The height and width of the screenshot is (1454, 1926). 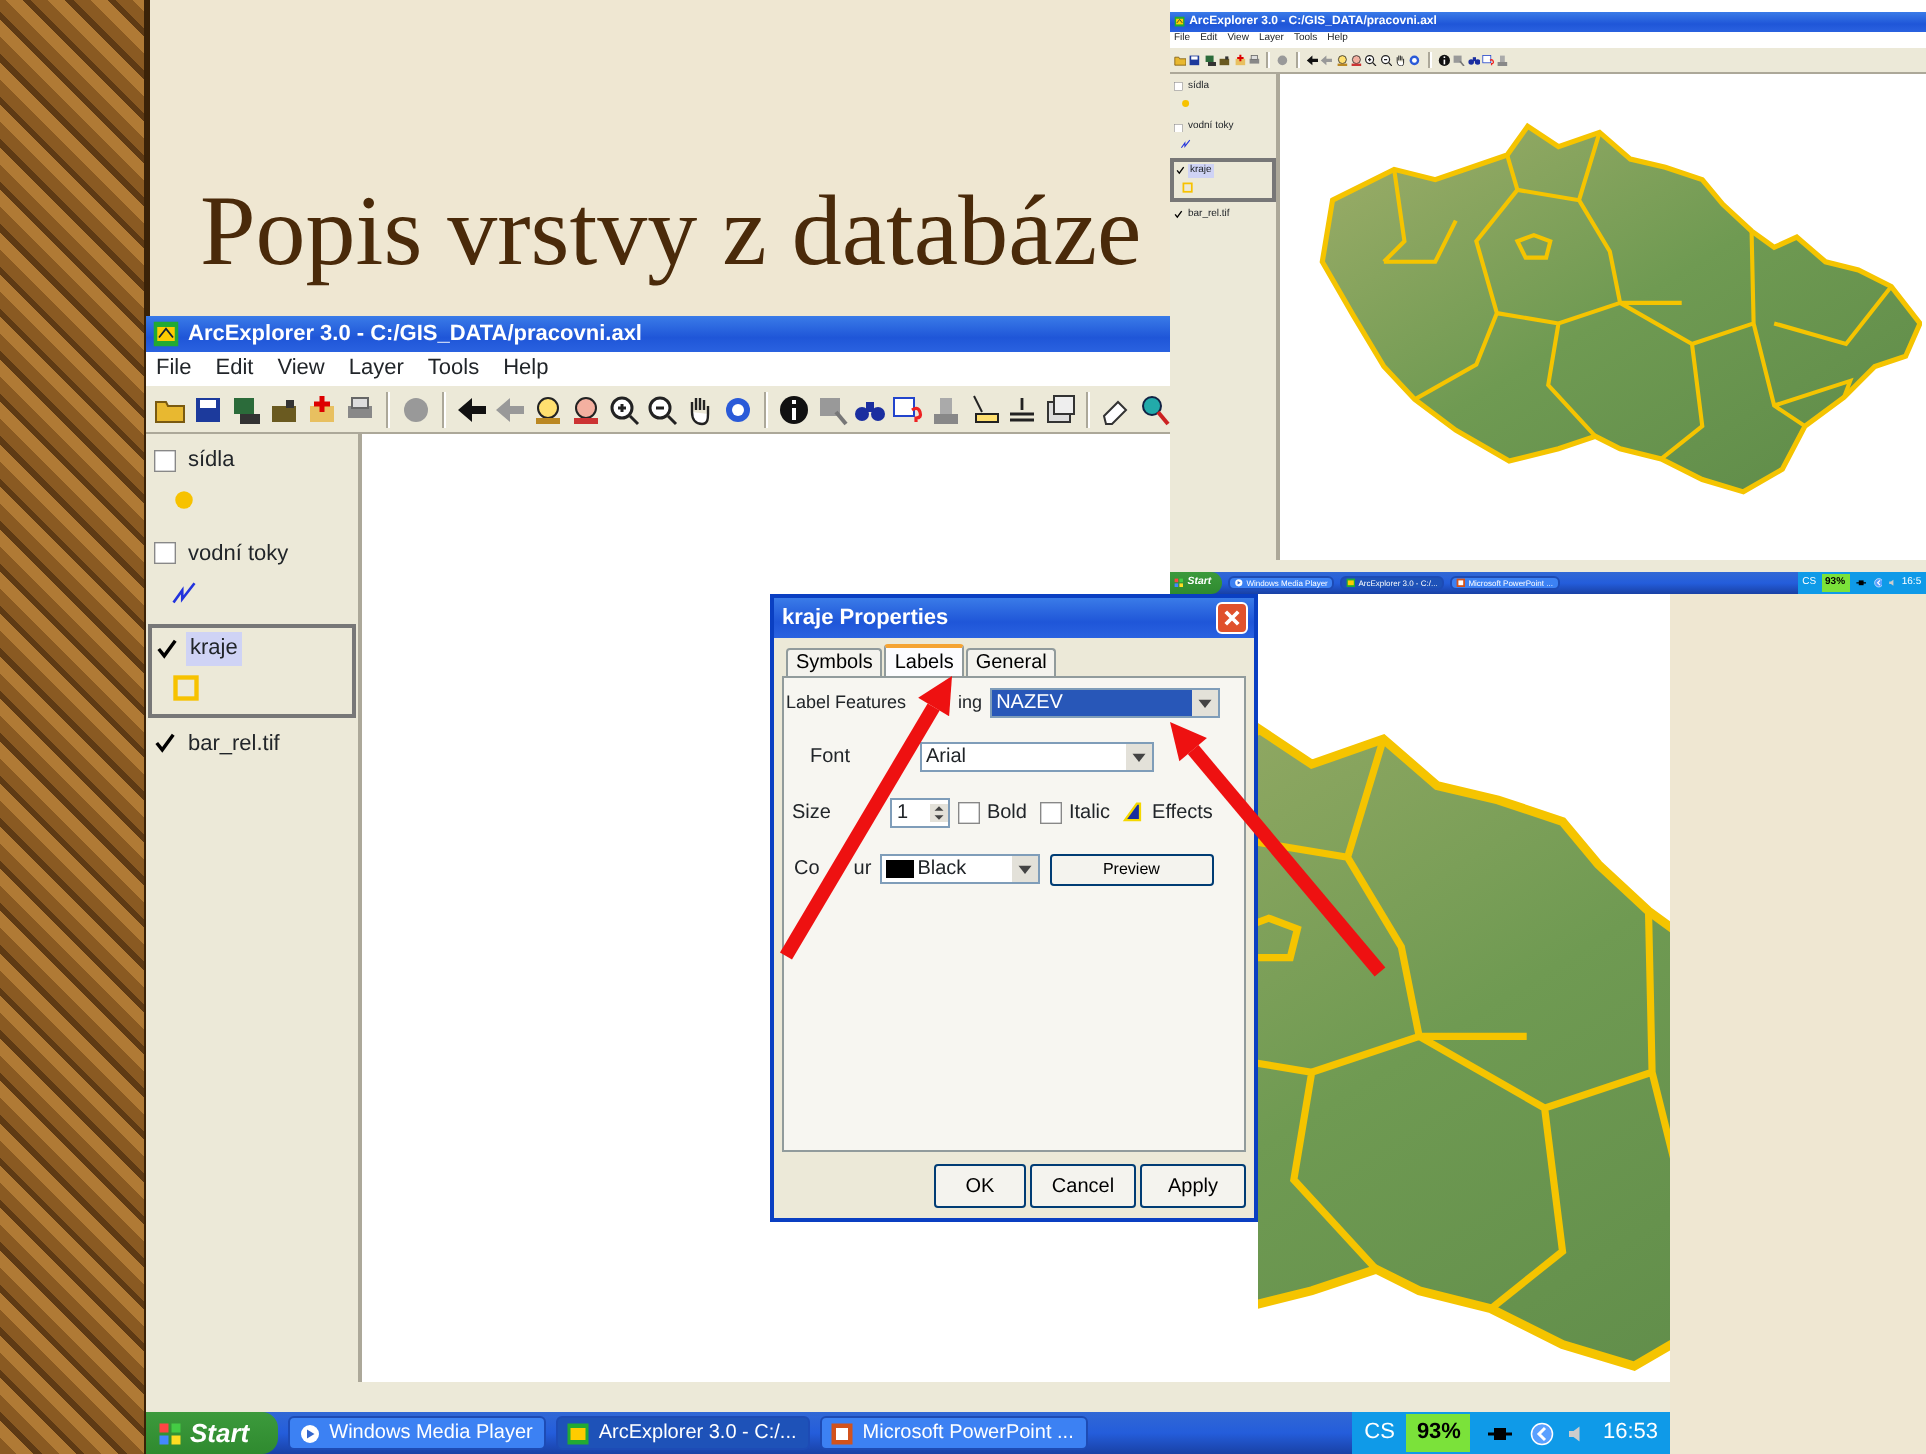 I want to click on find-icon, so click(x=1154, y=409).